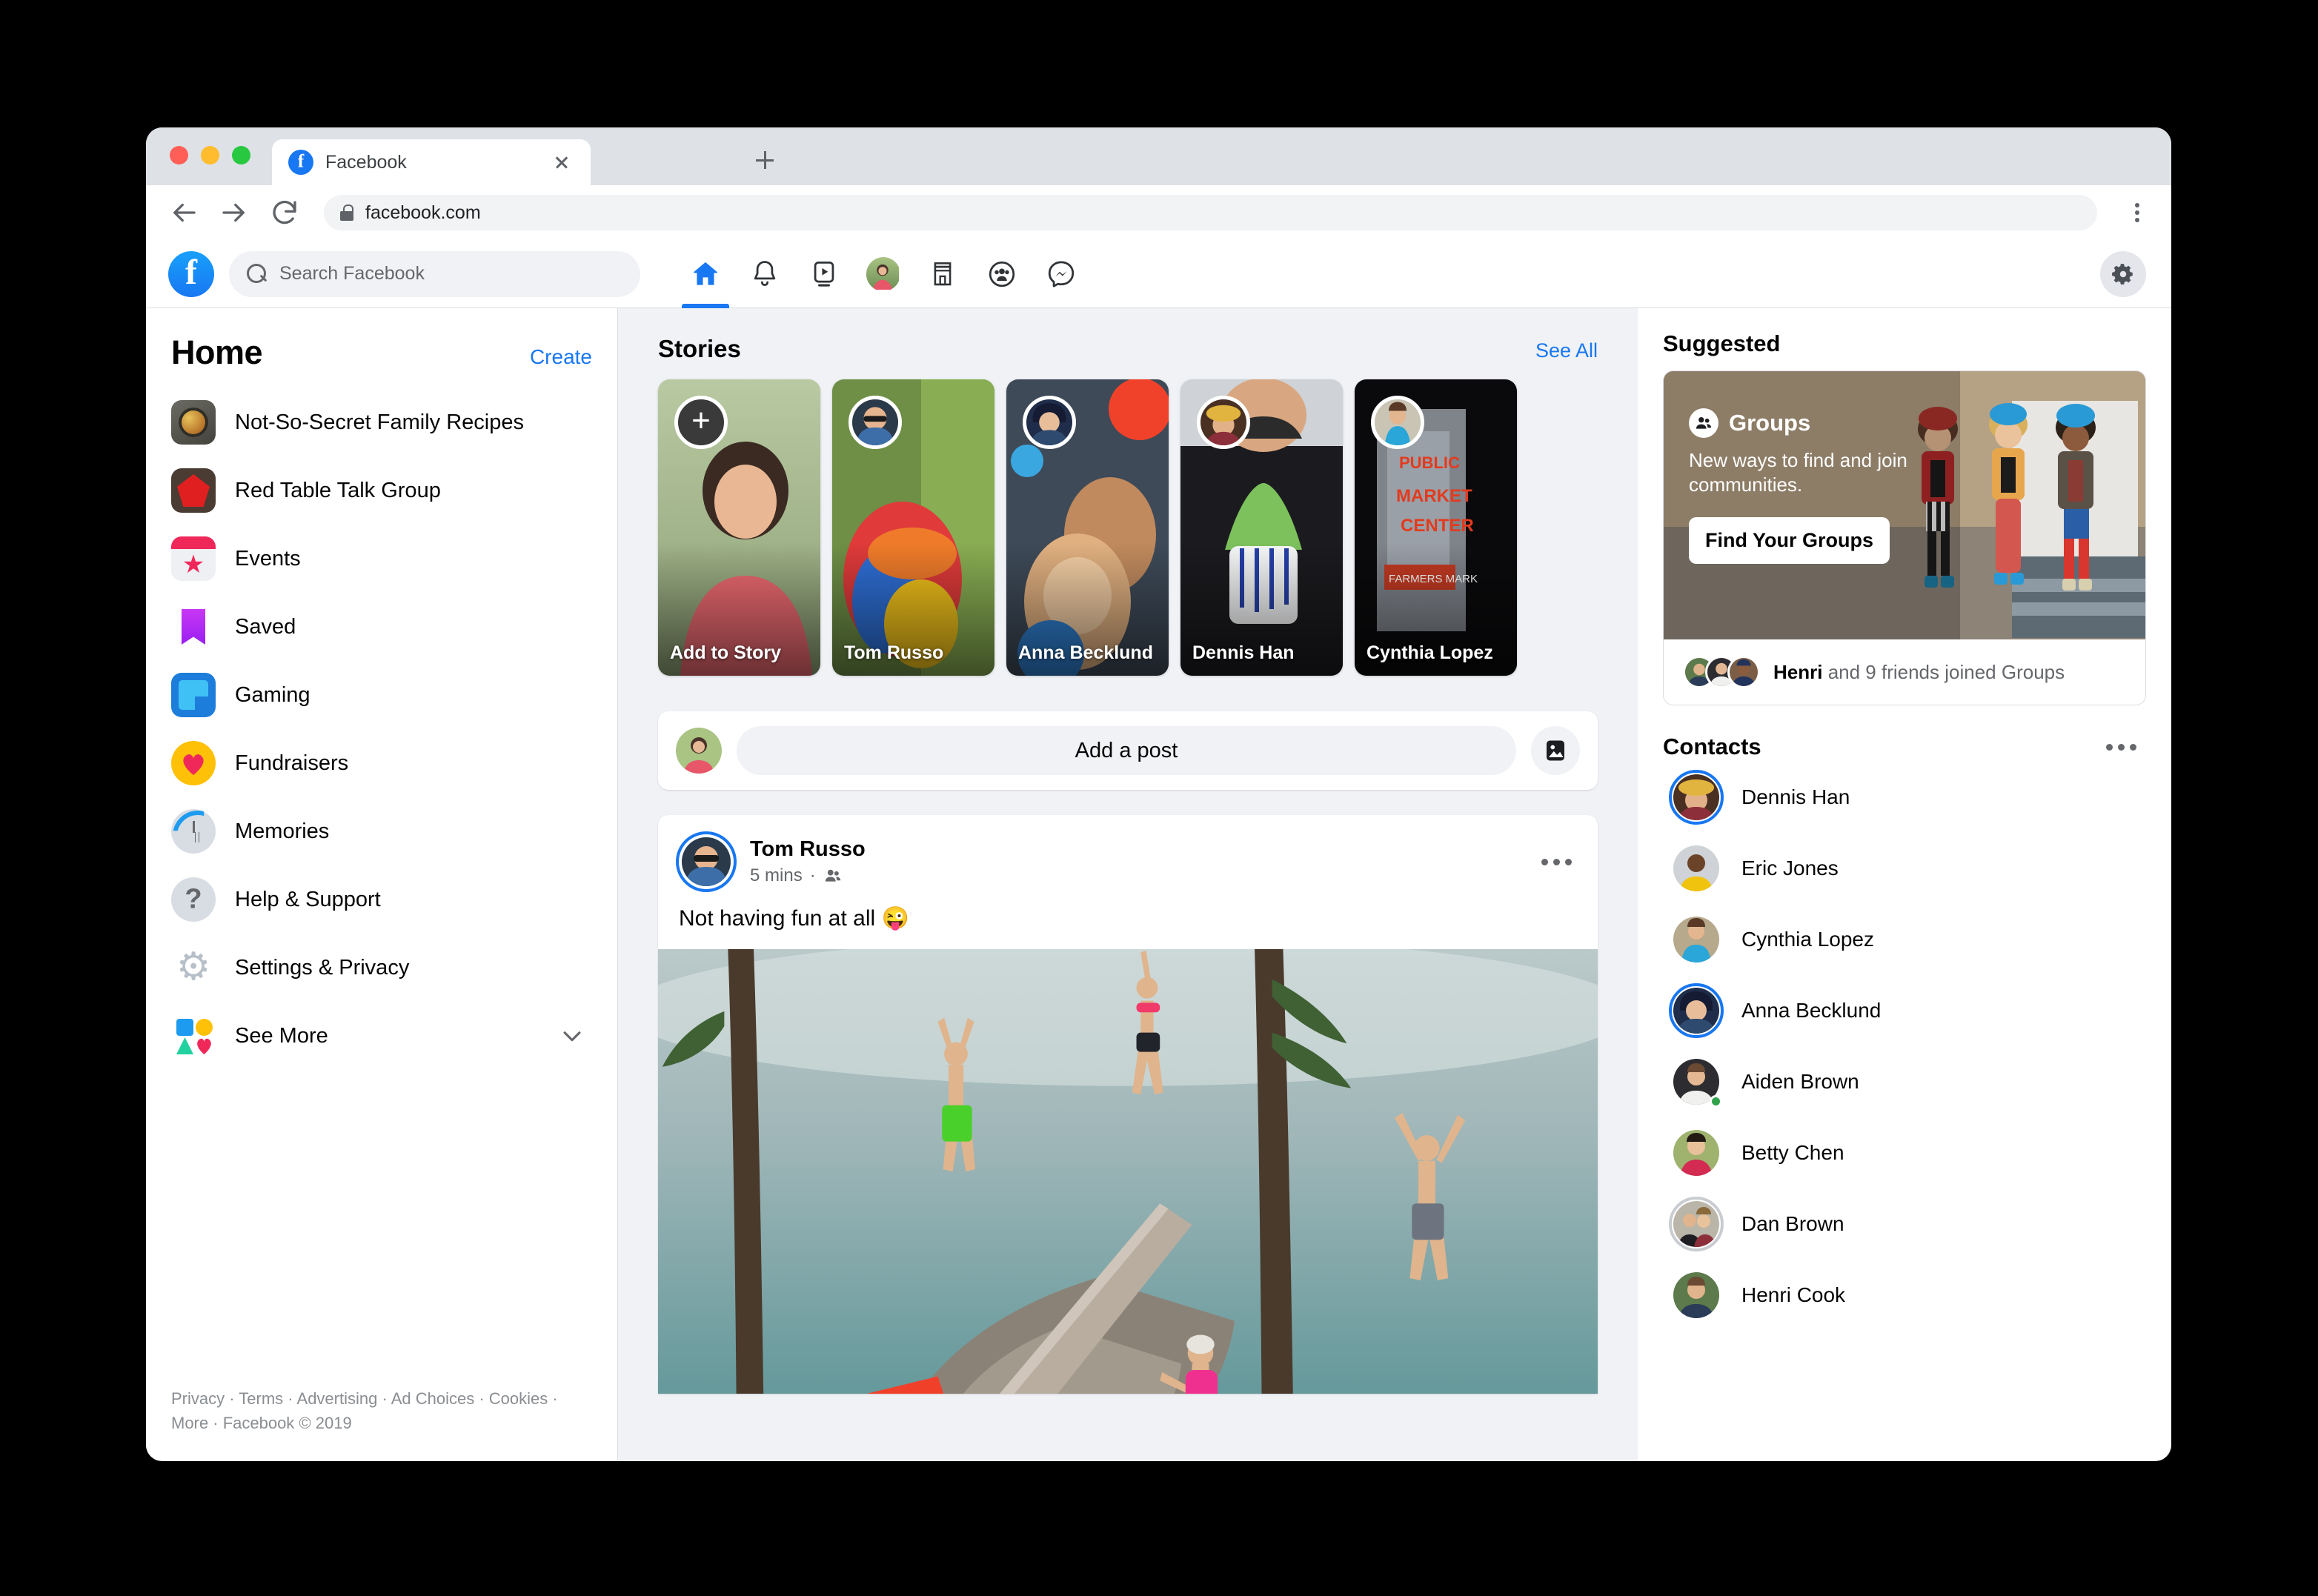 The height and width of the screenshot is (1596, 2318). Describe the element at coordinates (1904, 1081) in the screenshot. I see `contact-row-aiden-brown: Aiden Brown` at that location.